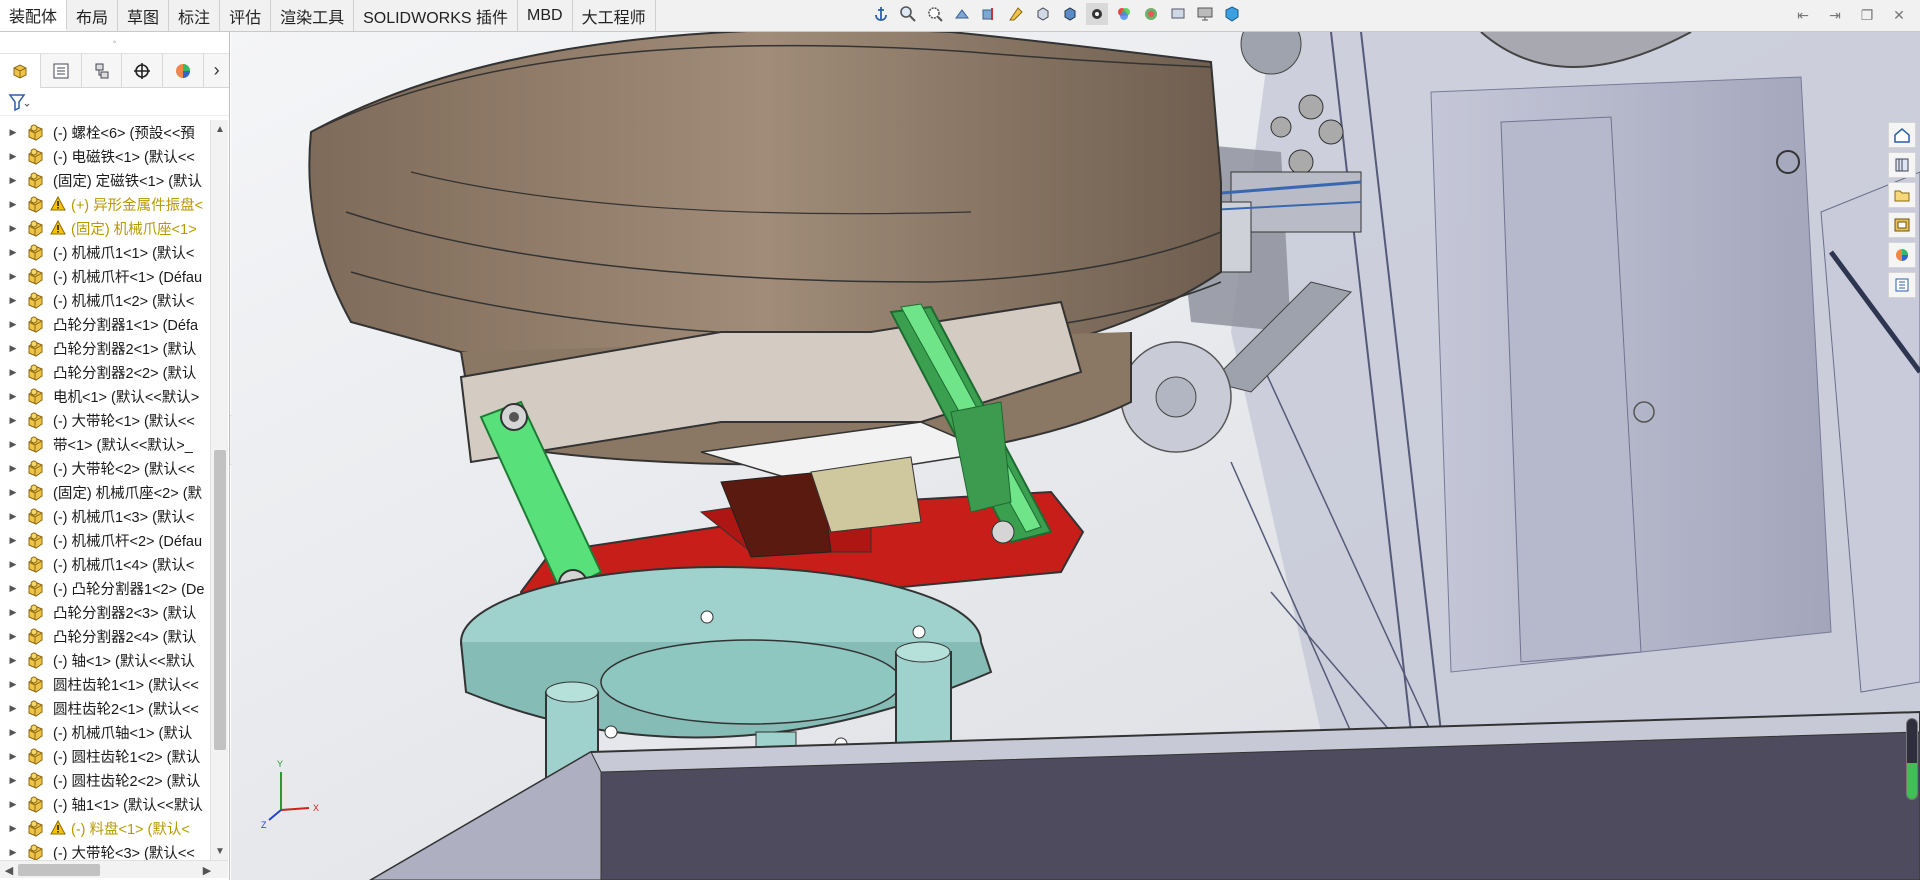 The height and width of the screenshot is (880, 1920). I want to click on tree-item: ▶ 凸轮分割器2<4> (默认, so click(105, 636).